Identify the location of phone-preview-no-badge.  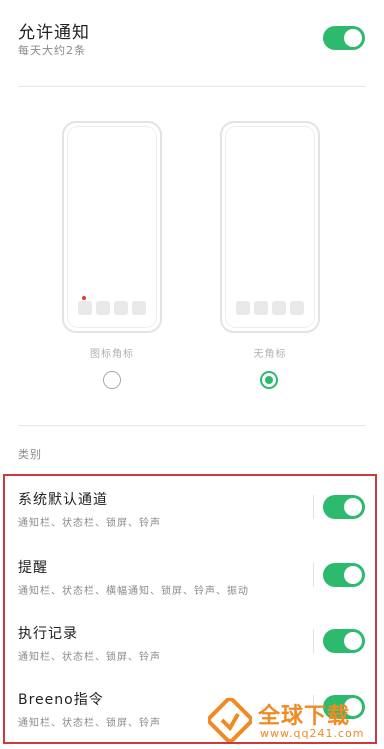
(270, 227).